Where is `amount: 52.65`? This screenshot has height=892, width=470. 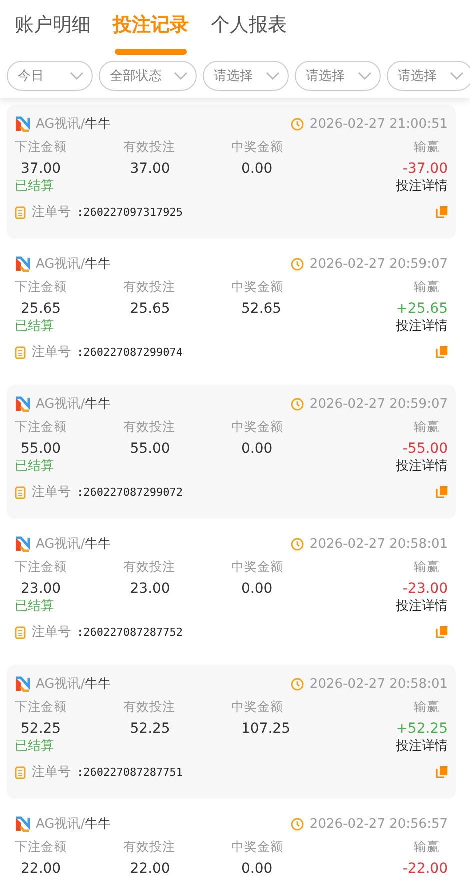 amount: 52.65 is located at coordinates (261, 309).